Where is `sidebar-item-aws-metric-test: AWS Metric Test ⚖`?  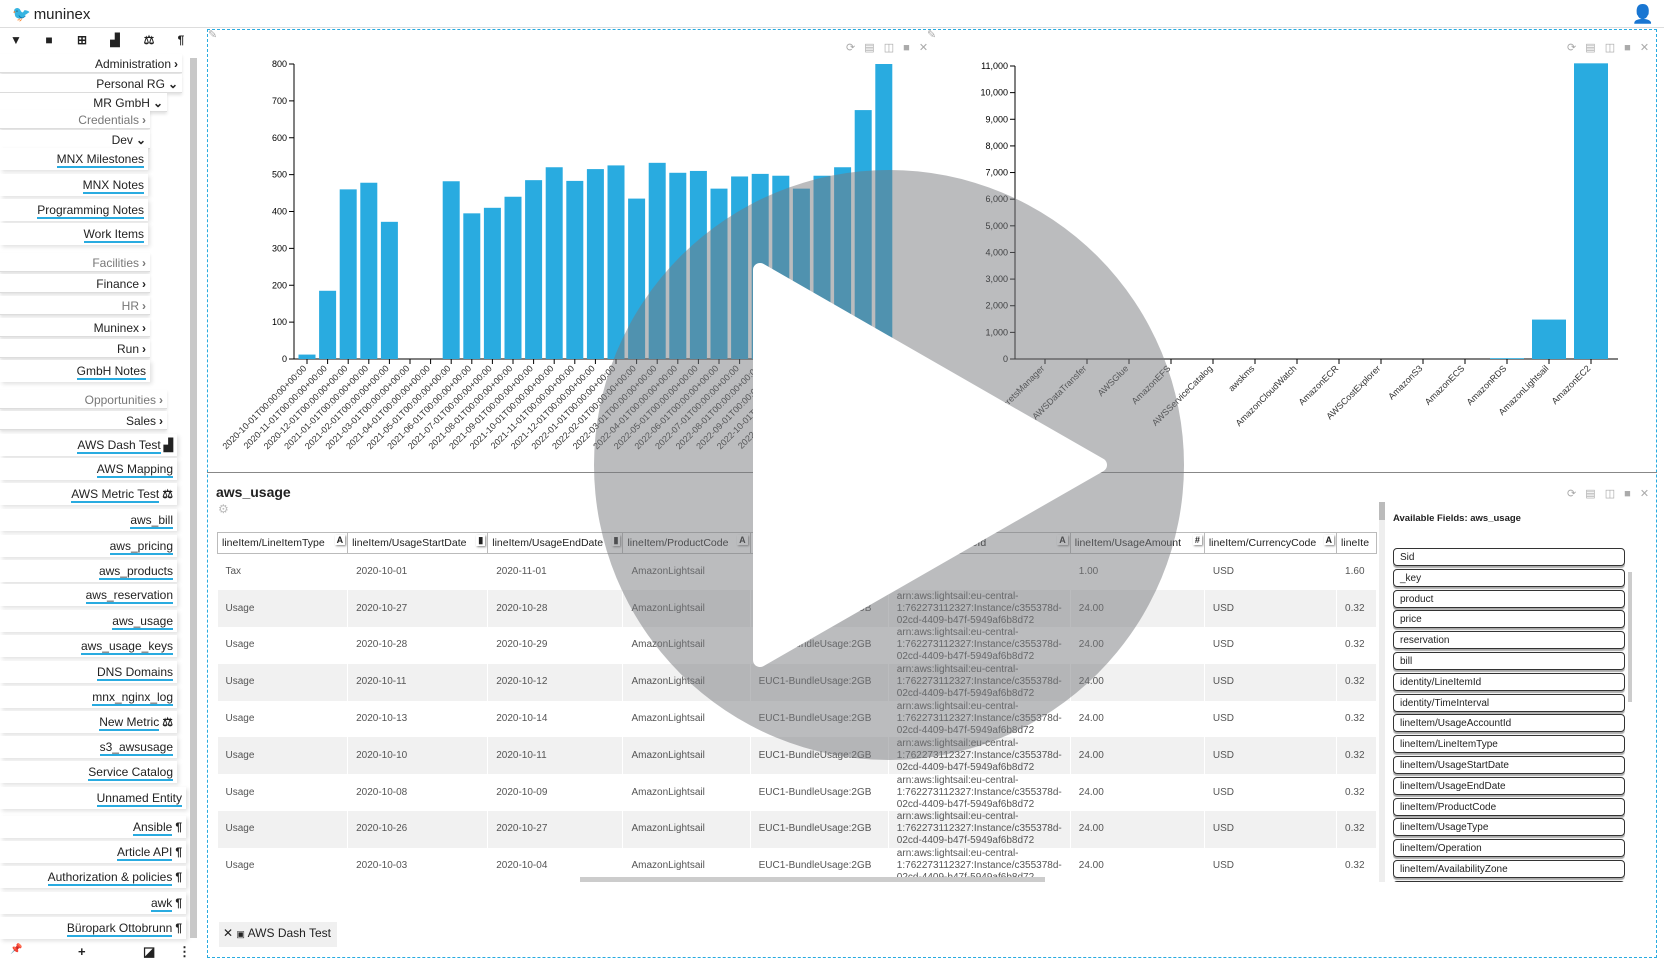
sidebar-item-aws-metric-test: AWS Metric Test ⚖ is located at coordinates (88, 494).